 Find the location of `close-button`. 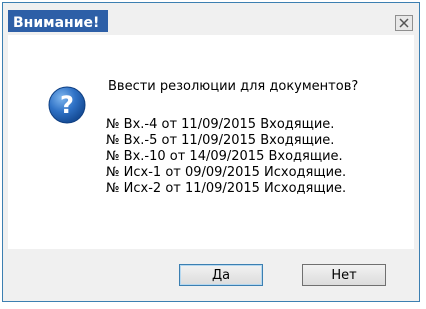

close-button is located at coordinates (404, 23).